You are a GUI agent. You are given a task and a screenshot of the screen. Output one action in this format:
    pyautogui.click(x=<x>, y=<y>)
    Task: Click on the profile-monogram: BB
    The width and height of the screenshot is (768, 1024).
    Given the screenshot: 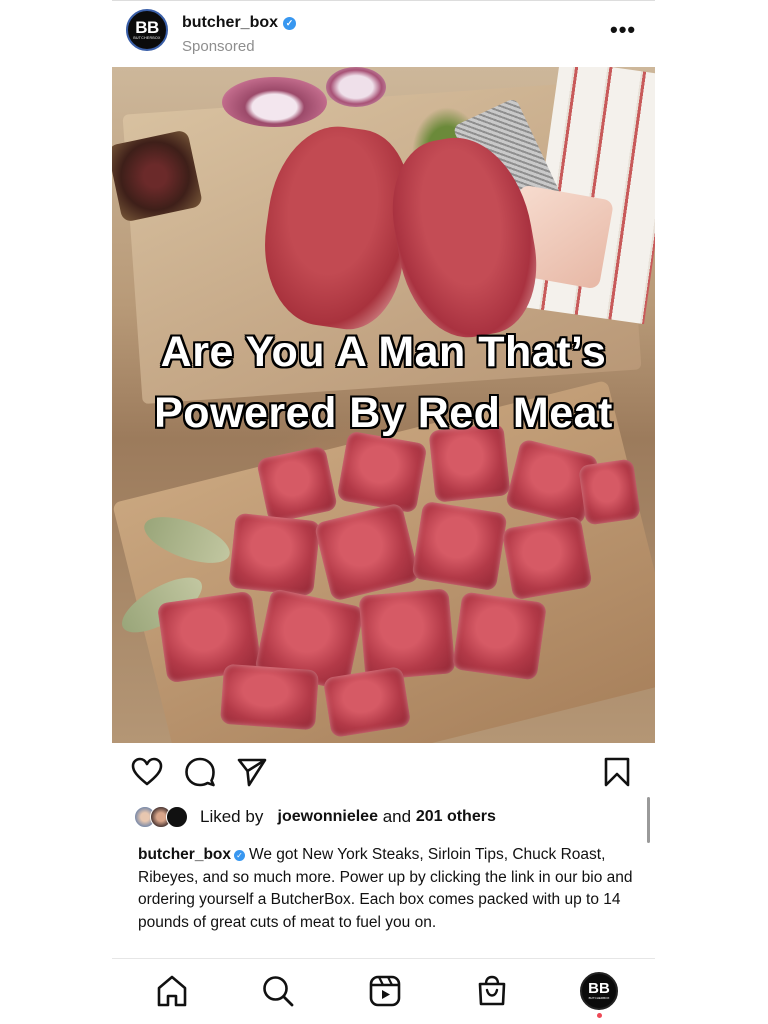 What is the action you would take?
    pyautogui.click(x=599, y=988)
    